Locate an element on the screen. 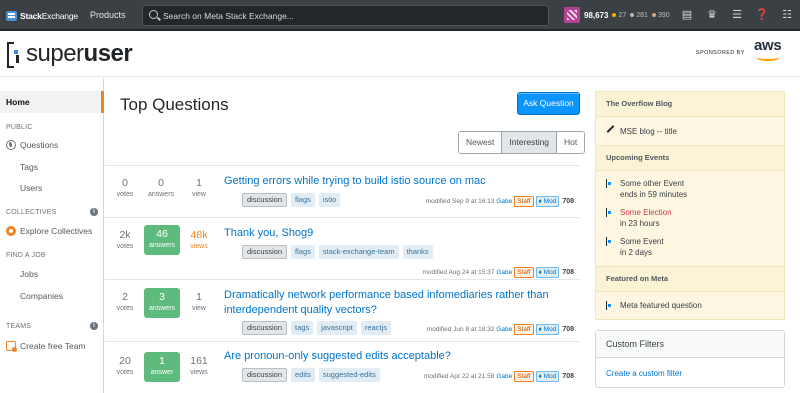 This screenshot has height=393, width=800. topbar-icons: ▤ ♛ ☰ ❓ ☷ is located at coordinates (740, 15).